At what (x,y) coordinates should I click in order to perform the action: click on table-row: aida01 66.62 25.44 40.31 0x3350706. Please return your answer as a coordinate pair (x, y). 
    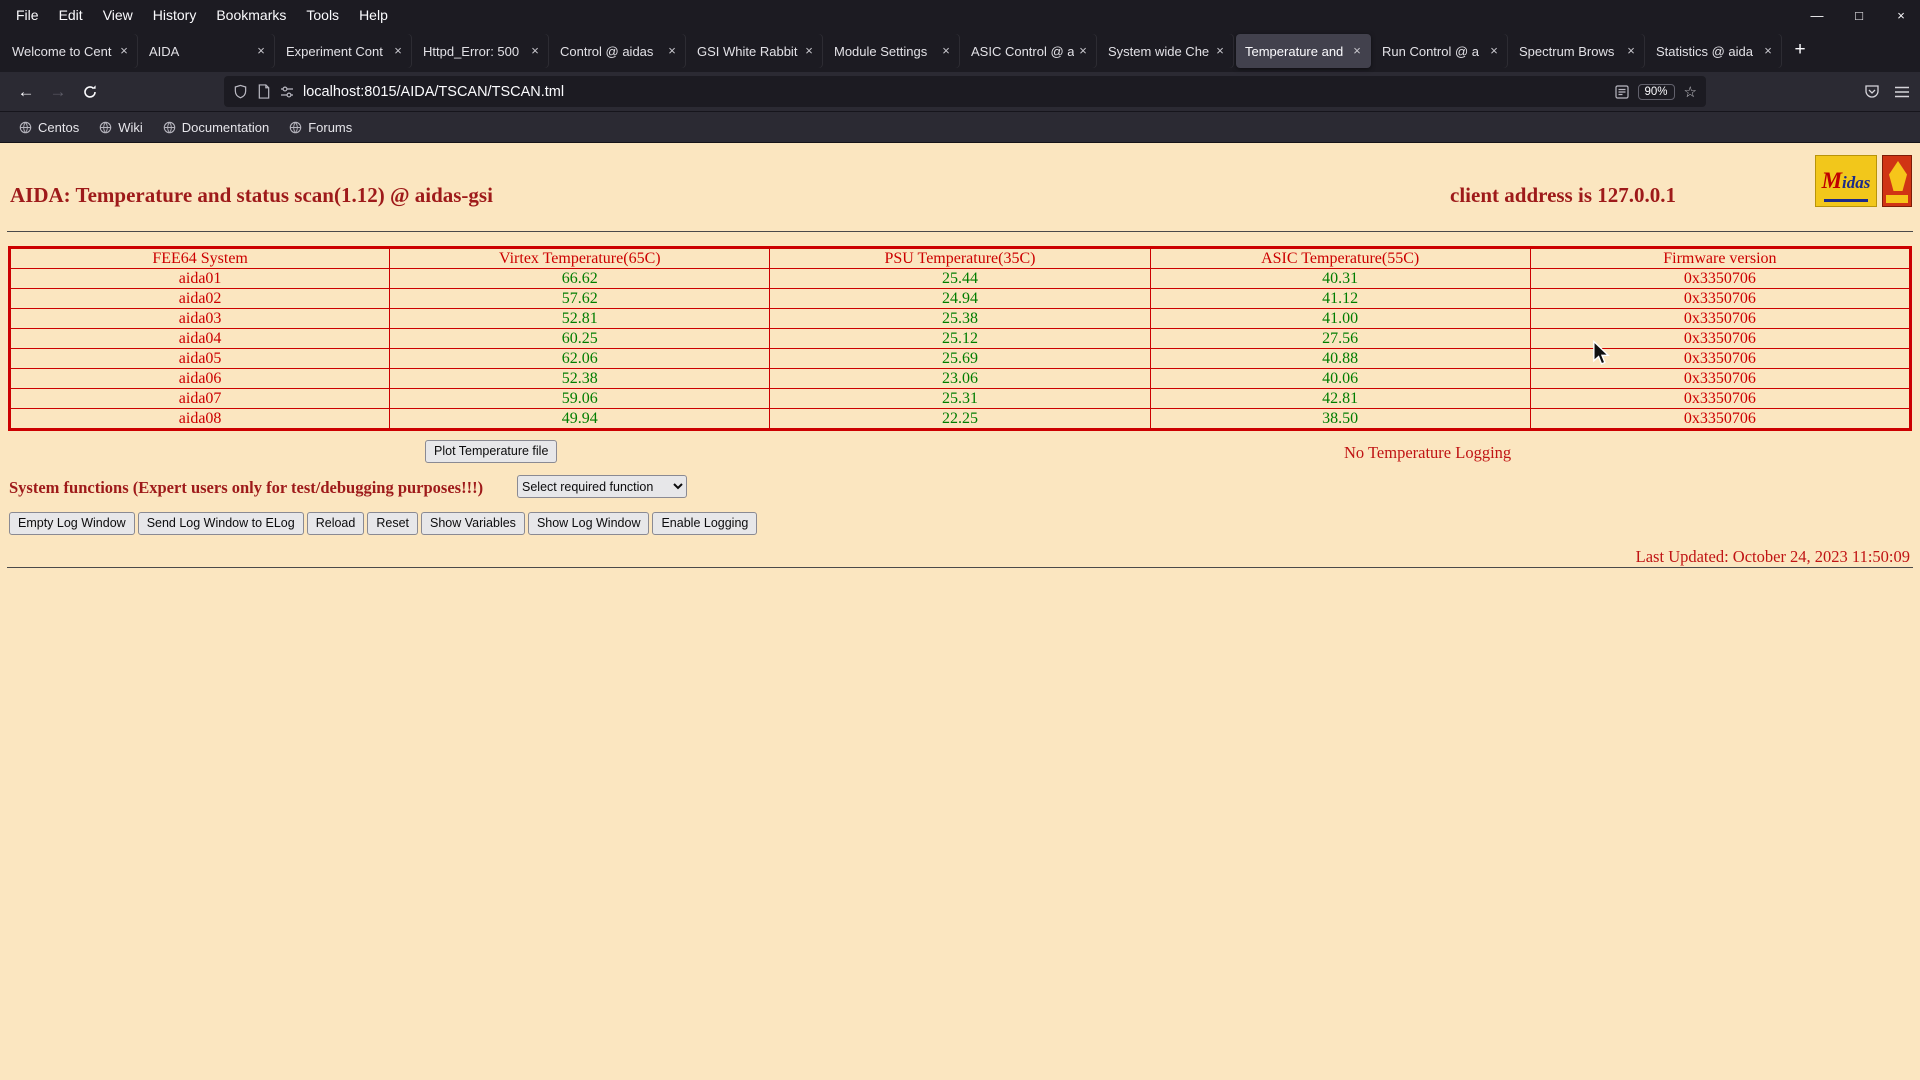
    Looking at the image, I should click on (960, 278).